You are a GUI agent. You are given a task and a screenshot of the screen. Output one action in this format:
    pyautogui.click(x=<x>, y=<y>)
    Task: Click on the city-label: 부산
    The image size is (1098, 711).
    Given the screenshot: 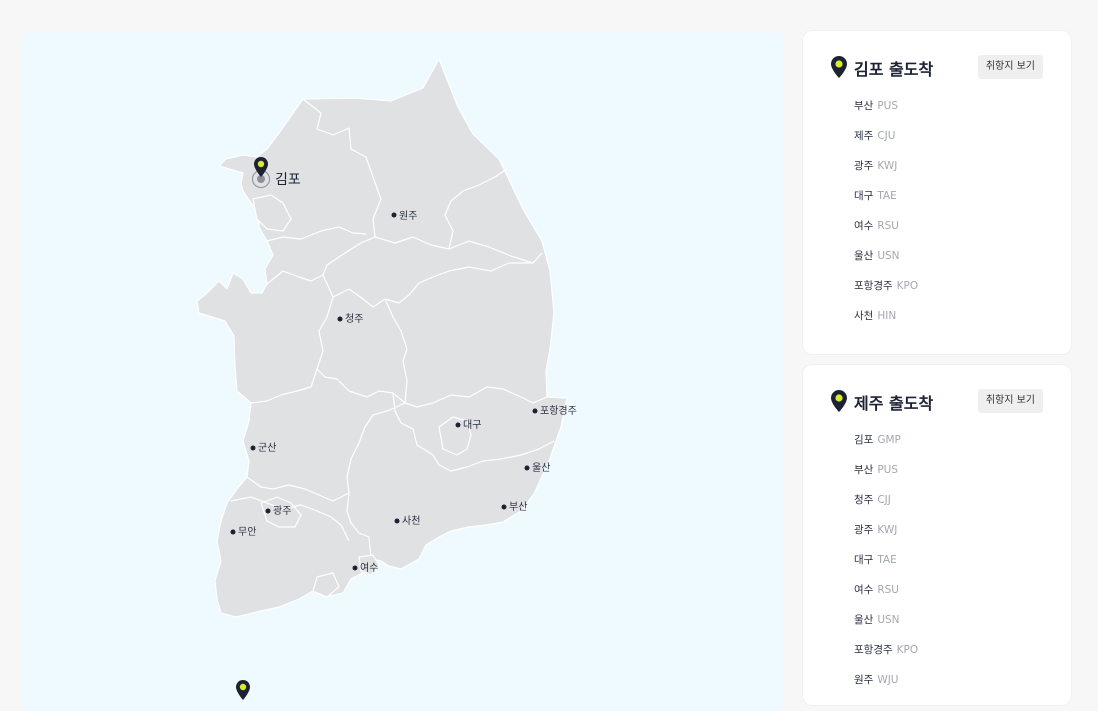 What is the action you would take?
    pyautogui.click(x=518, y=507)
    